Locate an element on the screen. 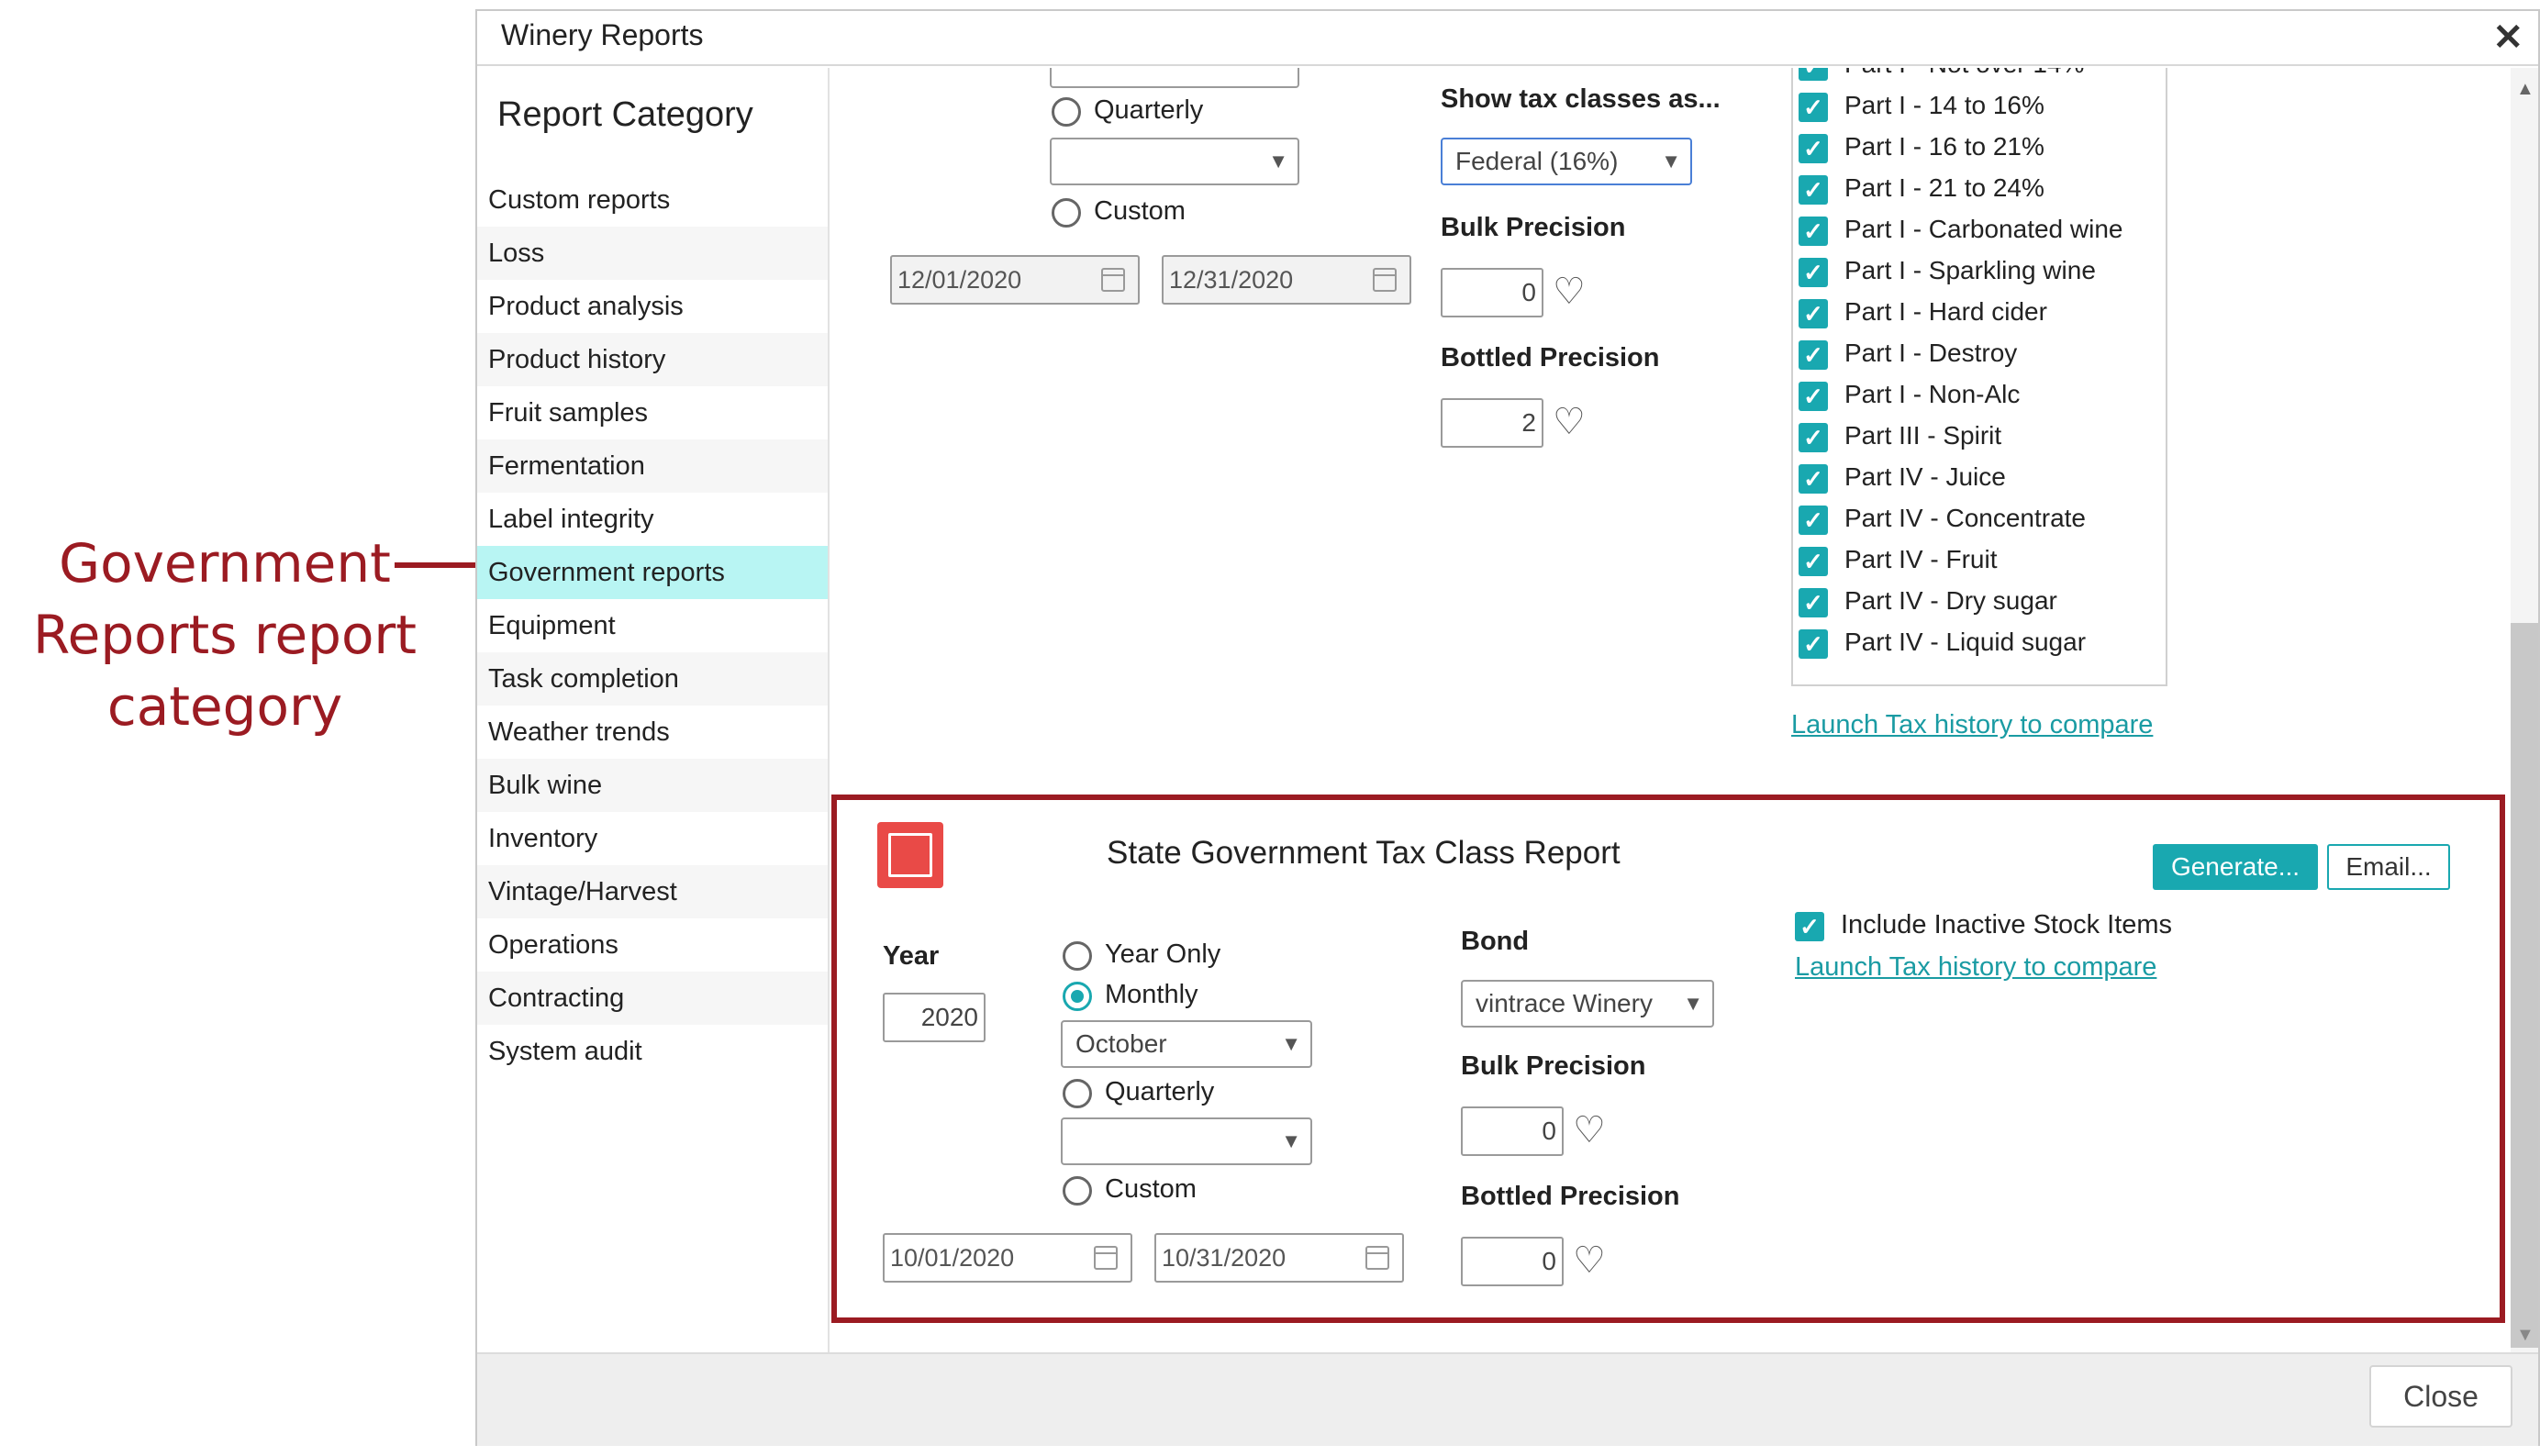 The image size is (2540, 1456). upper-bulk-precision-label: Bulk Precision is located at coordinates (1533, 227).